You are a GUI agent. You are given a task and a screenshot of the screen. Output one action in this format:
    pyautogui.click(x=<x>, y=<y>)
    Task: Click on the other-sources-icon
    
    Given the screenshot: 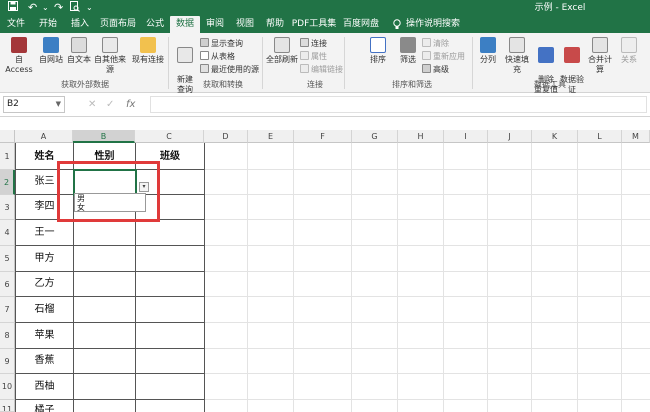 What is the action you would take?
    pyautogui.click(x=110, y=45)
    